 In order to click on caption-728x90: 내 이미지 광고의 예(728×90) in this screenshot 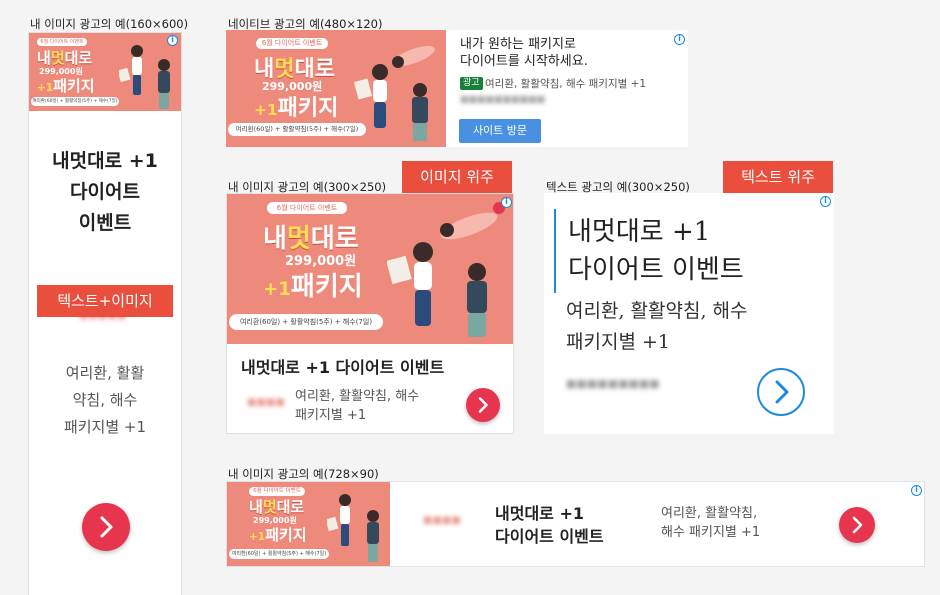, I will do `click(303, 474)`.